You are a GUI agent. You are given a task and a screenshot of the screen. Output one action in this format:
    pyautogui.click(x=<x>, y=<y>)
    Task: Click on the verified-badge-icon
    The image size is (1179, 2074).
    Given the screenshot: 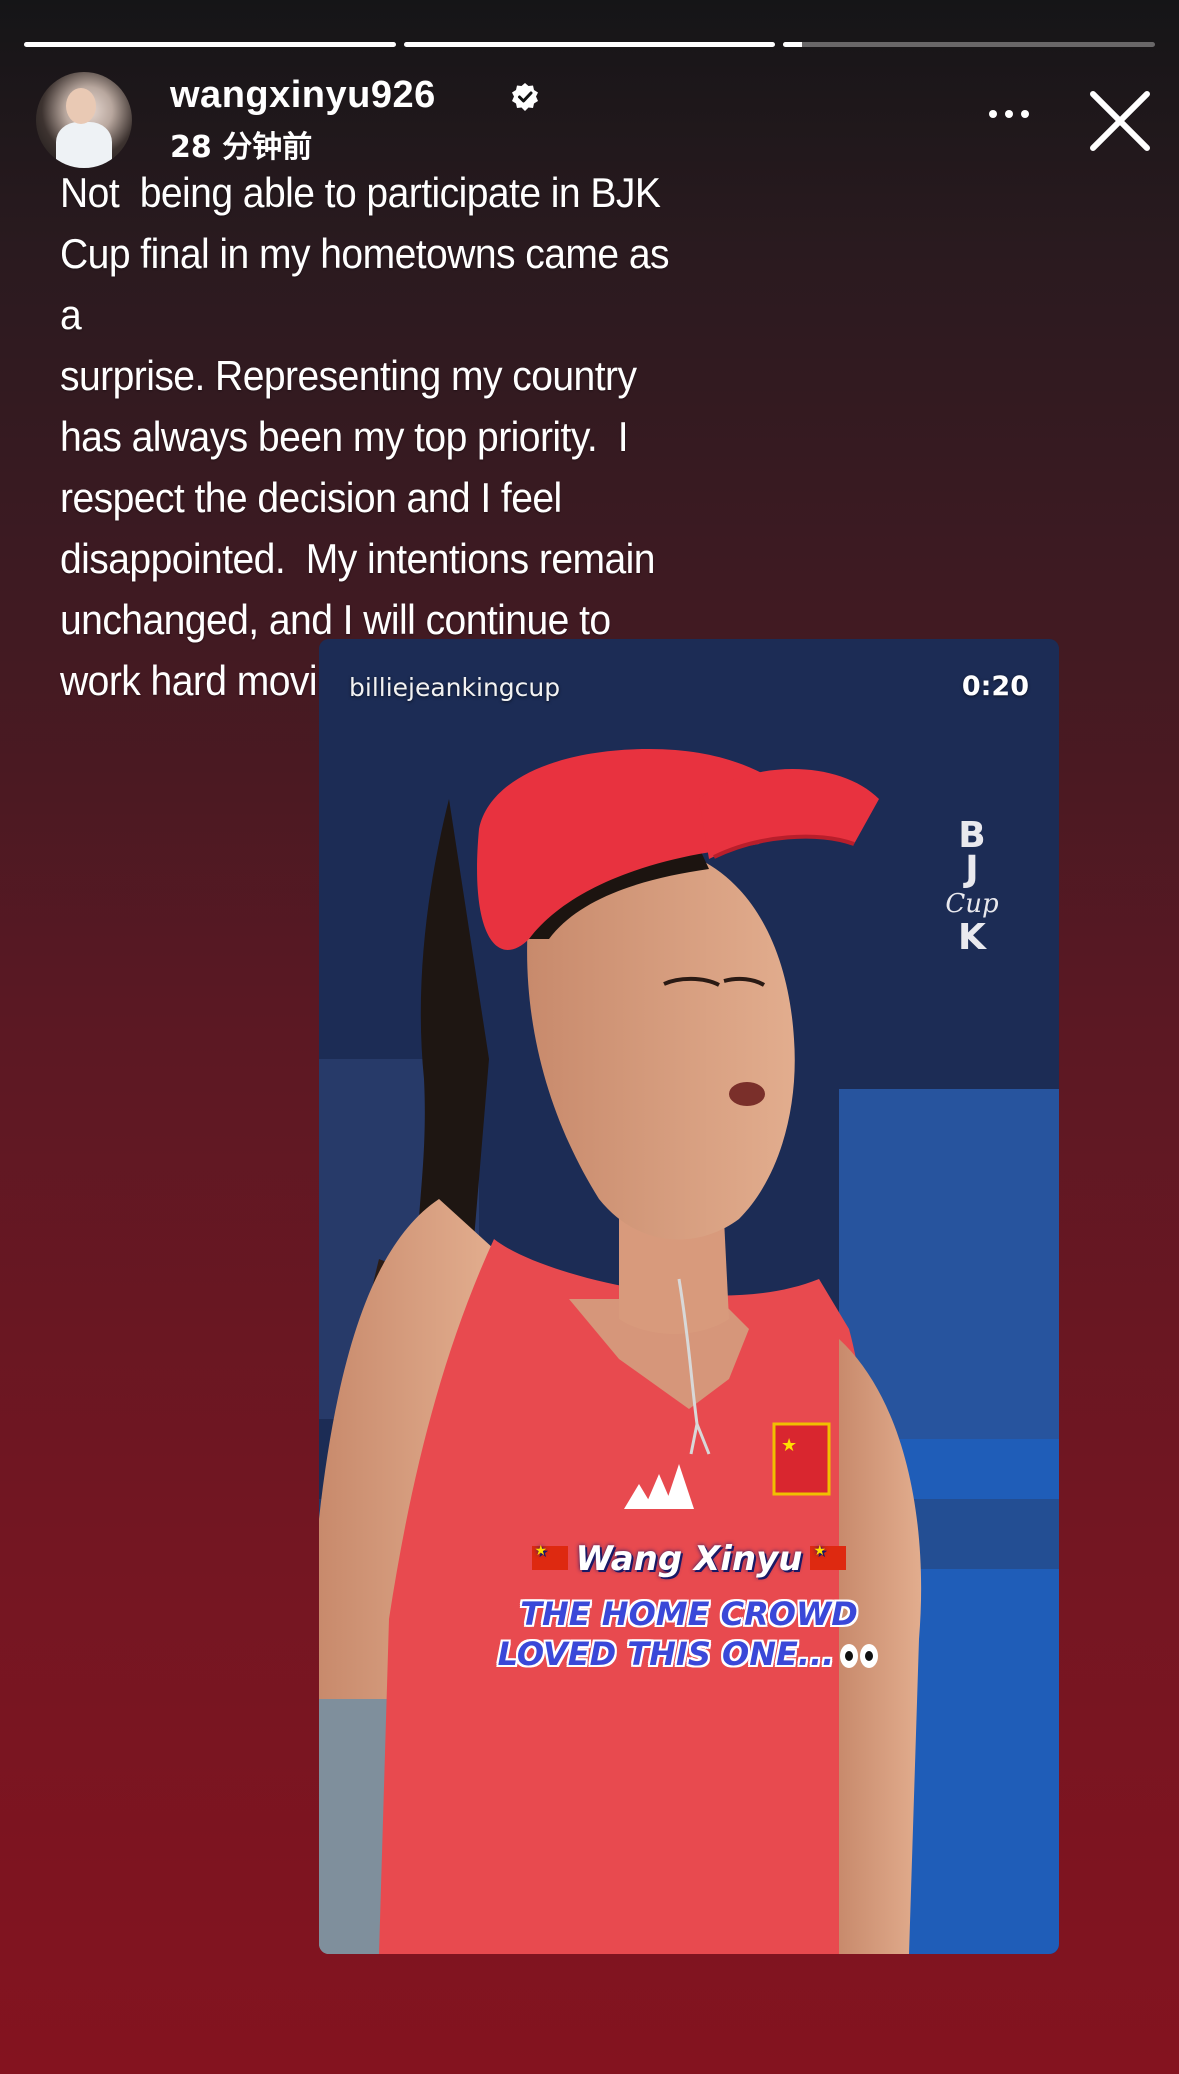 What is the action you would take?
    pyautogui.click(x=525, y=97)
    